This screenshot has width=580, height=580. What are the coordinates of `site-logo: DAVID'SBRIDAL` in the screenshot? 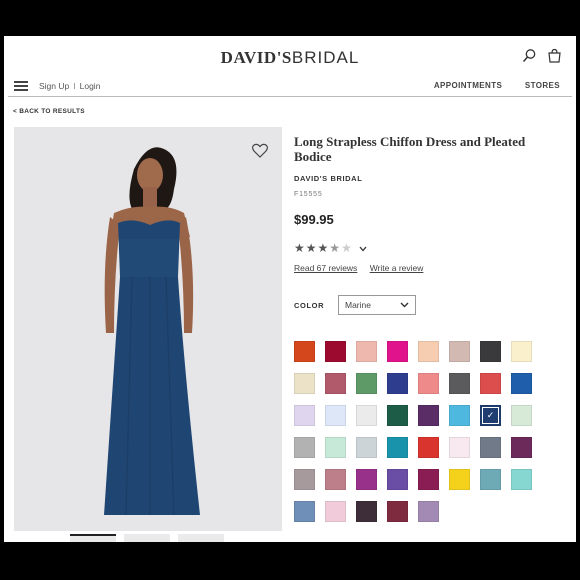 It's located at (290, 58).